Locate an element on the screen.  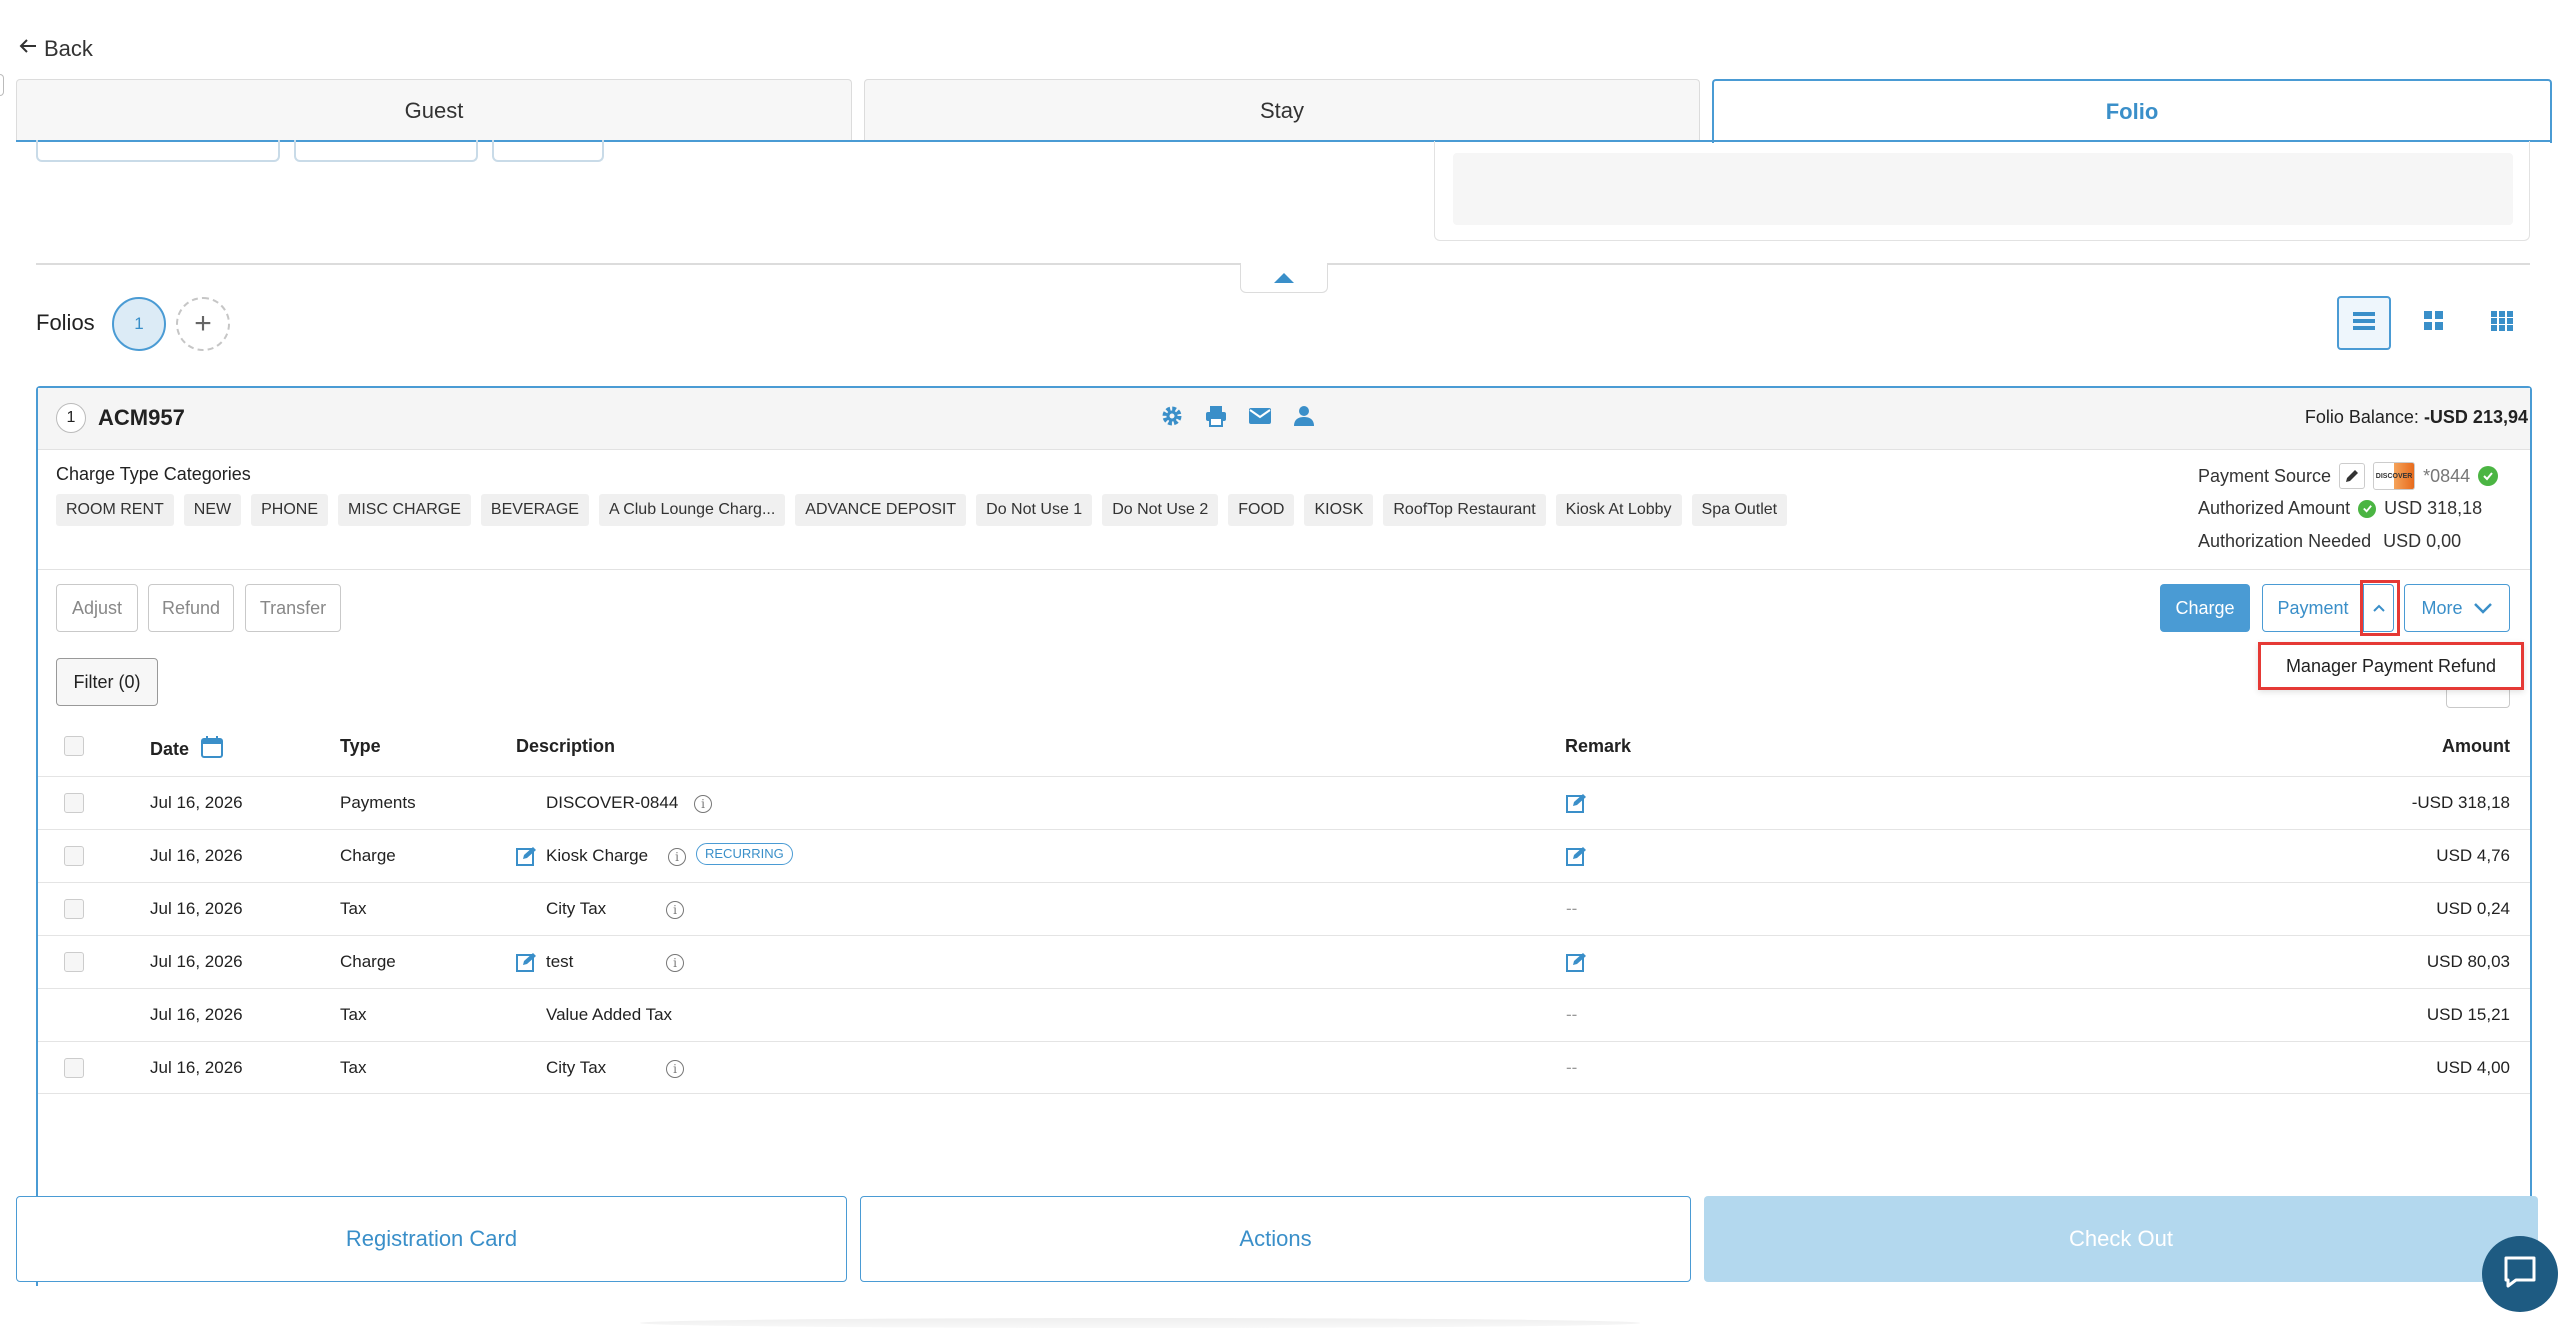
category-chip: ROOM RENT is located at coordinates (115, 510).